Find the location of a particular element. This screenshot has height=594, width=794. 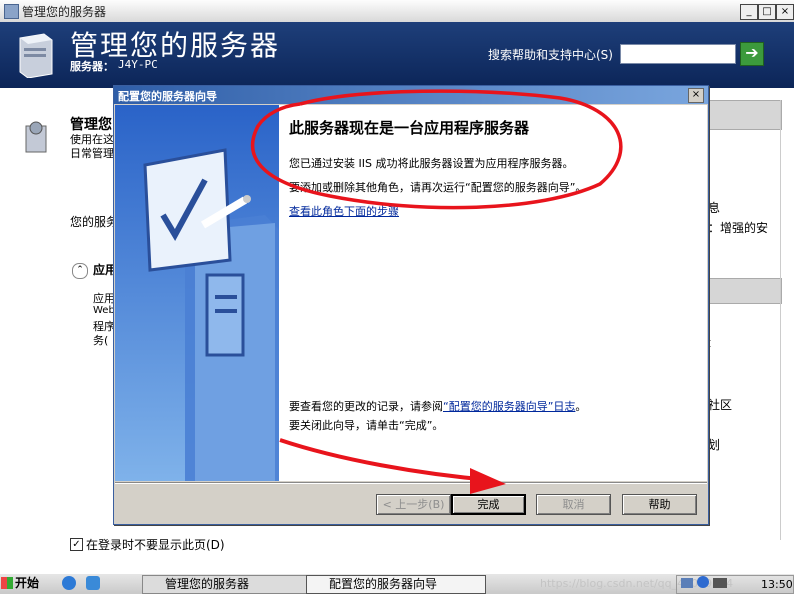

taskbar-item-active: 配置您的服务器向导 is located at coordinates (396, 584).